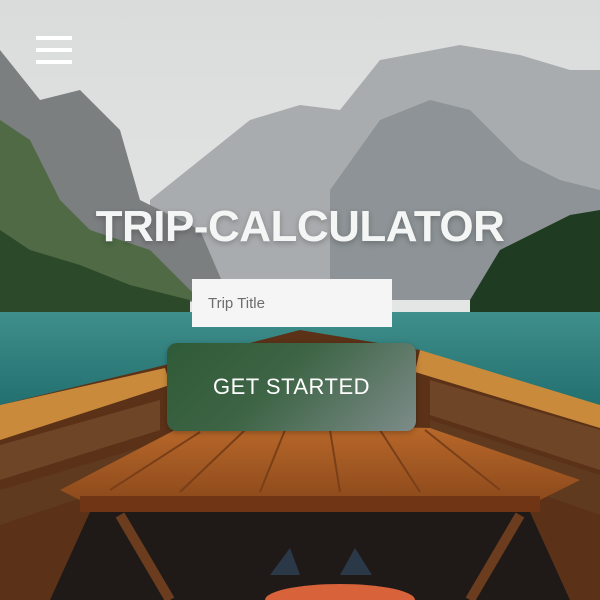 This screenshot has height=600, width=600. Describe the element at coordinates (292, 303) in the screenshot. I see `trip-title-input` at that location.